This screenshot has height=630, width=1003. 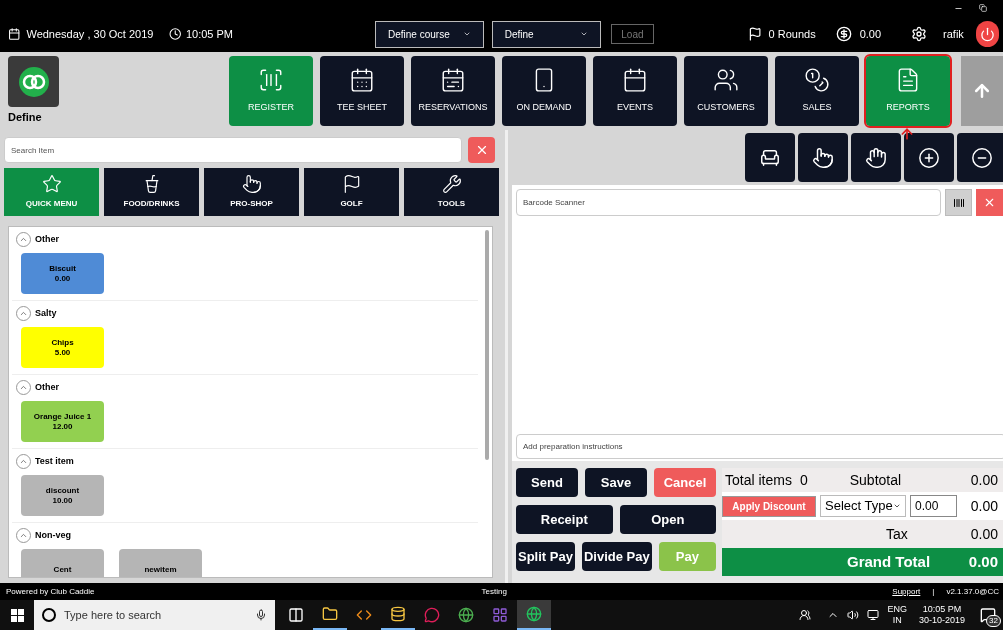 I want to click on hand-card-icon, so click(x=876, y=157).